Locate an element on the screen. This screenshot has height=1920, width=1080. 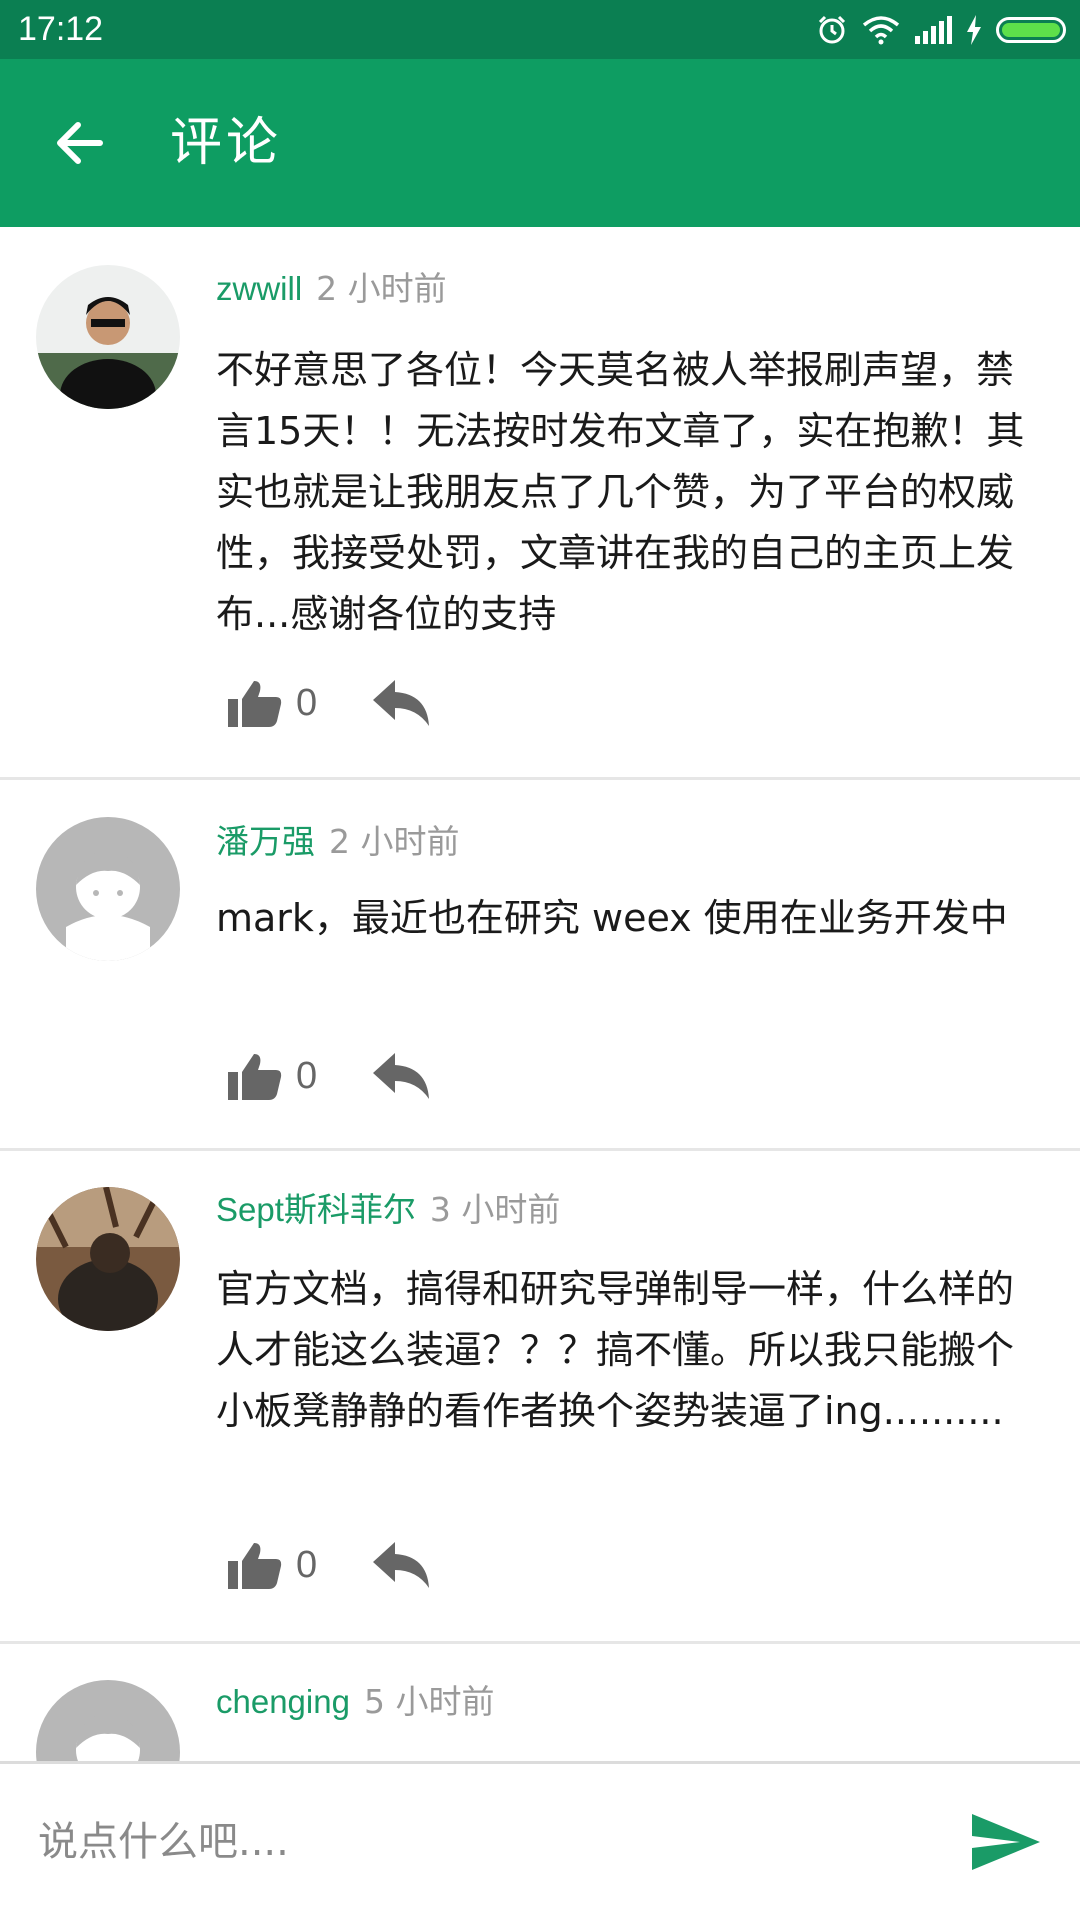
comment-time: 5 小时前 is located at coordinates (429, 1701).